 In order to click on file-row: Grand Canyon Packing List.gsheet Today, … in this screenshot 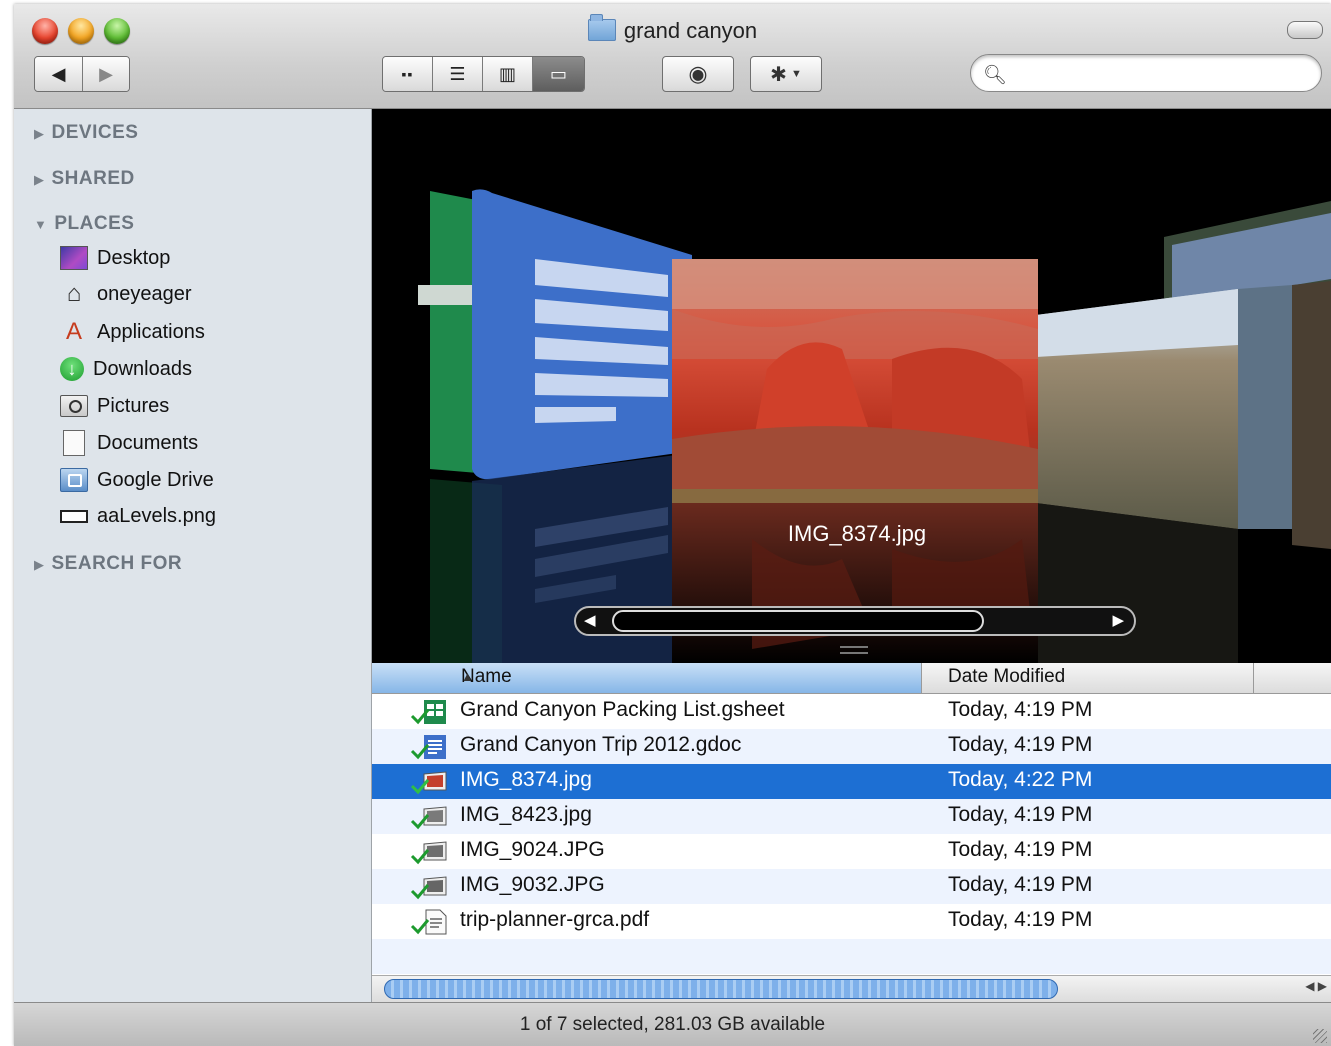, I will do `click(851, 711)`.